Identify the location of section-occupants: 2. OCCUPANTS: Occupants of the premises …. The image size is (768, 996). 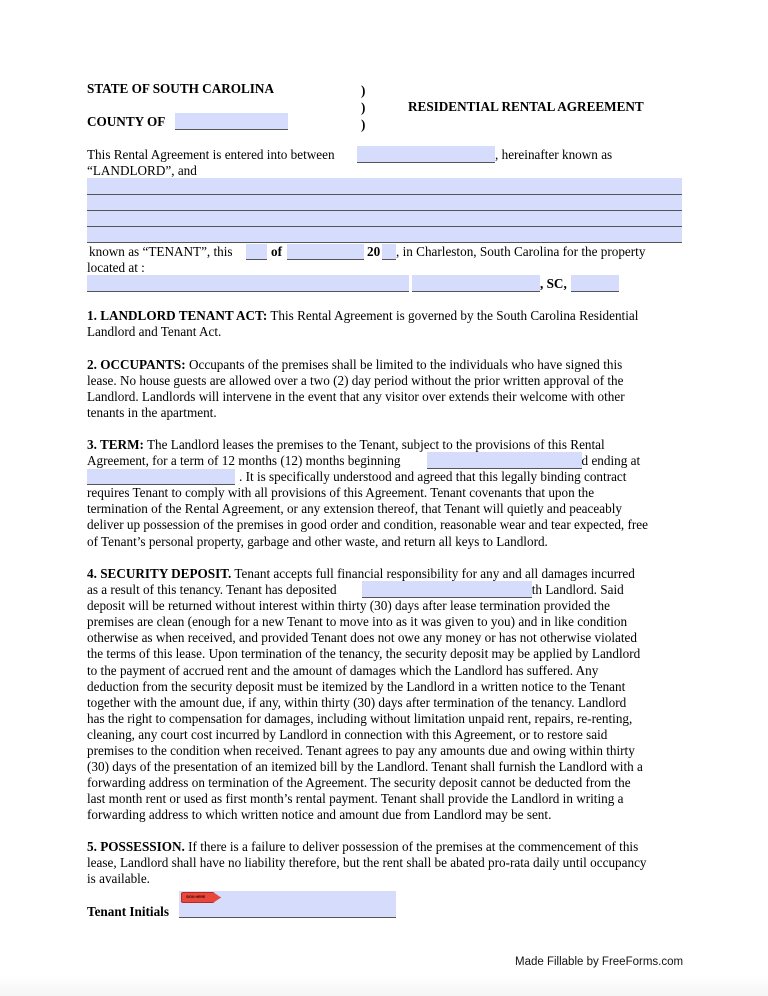
(387, 389).